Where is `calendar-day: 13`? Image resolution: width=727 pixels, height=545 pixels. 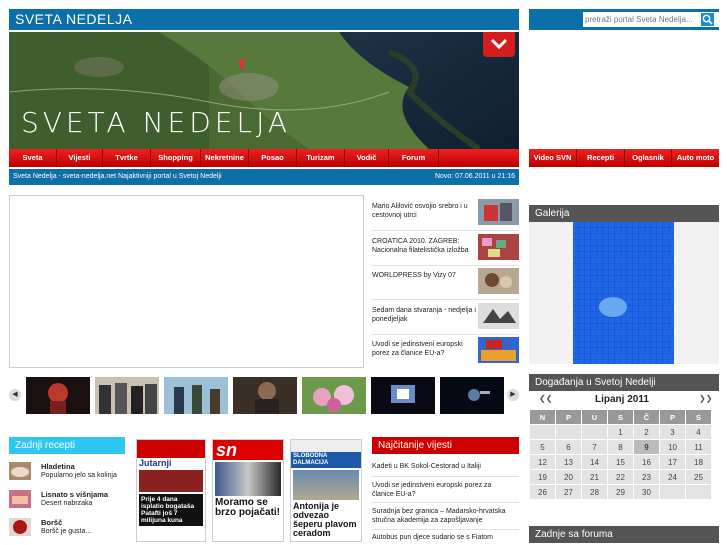 calendar-day: 13 is located at coordinates (568, 462).